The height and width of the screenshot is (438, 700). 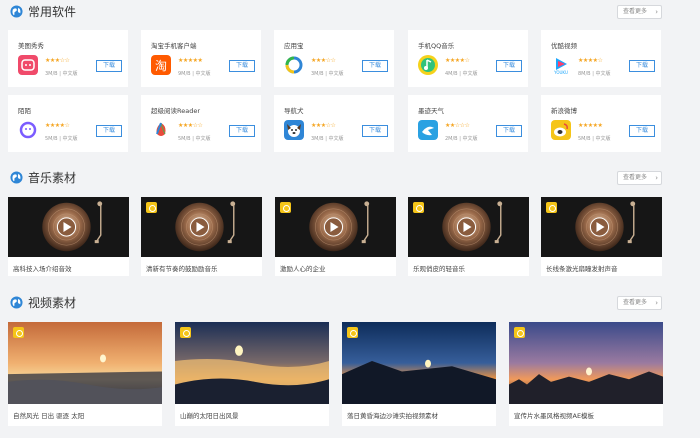 I want to click on app-name: 超级阅读Reader, so click(x=176, y=111).